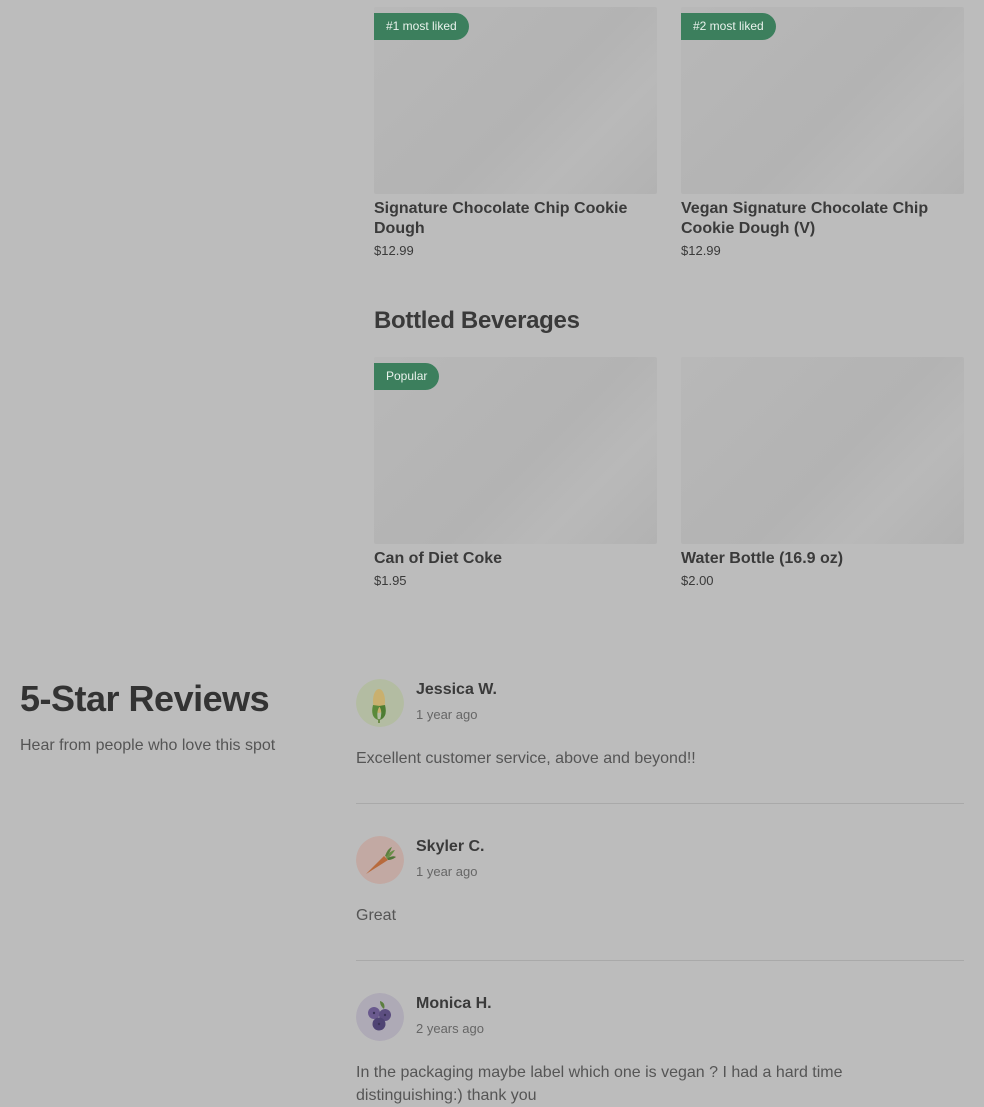 The width and height of the screenshot is (984, 1107). What do you see at coordinates (477, 320) in the screenshot?
I see `section-title-bottled-beverages: Bottled Beverages` at bounding box center [477, 320].